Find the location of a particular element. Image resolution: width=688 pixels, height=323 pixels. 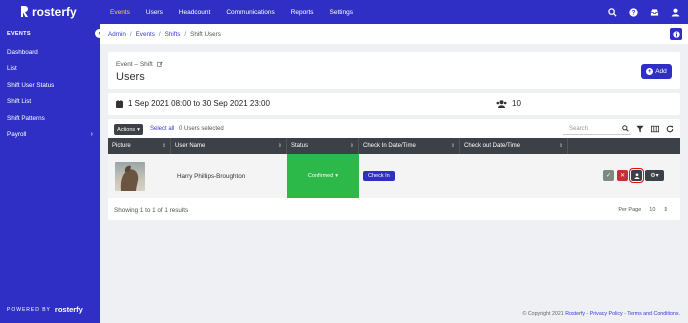

edit-icon is located at coordinates (159, 64).